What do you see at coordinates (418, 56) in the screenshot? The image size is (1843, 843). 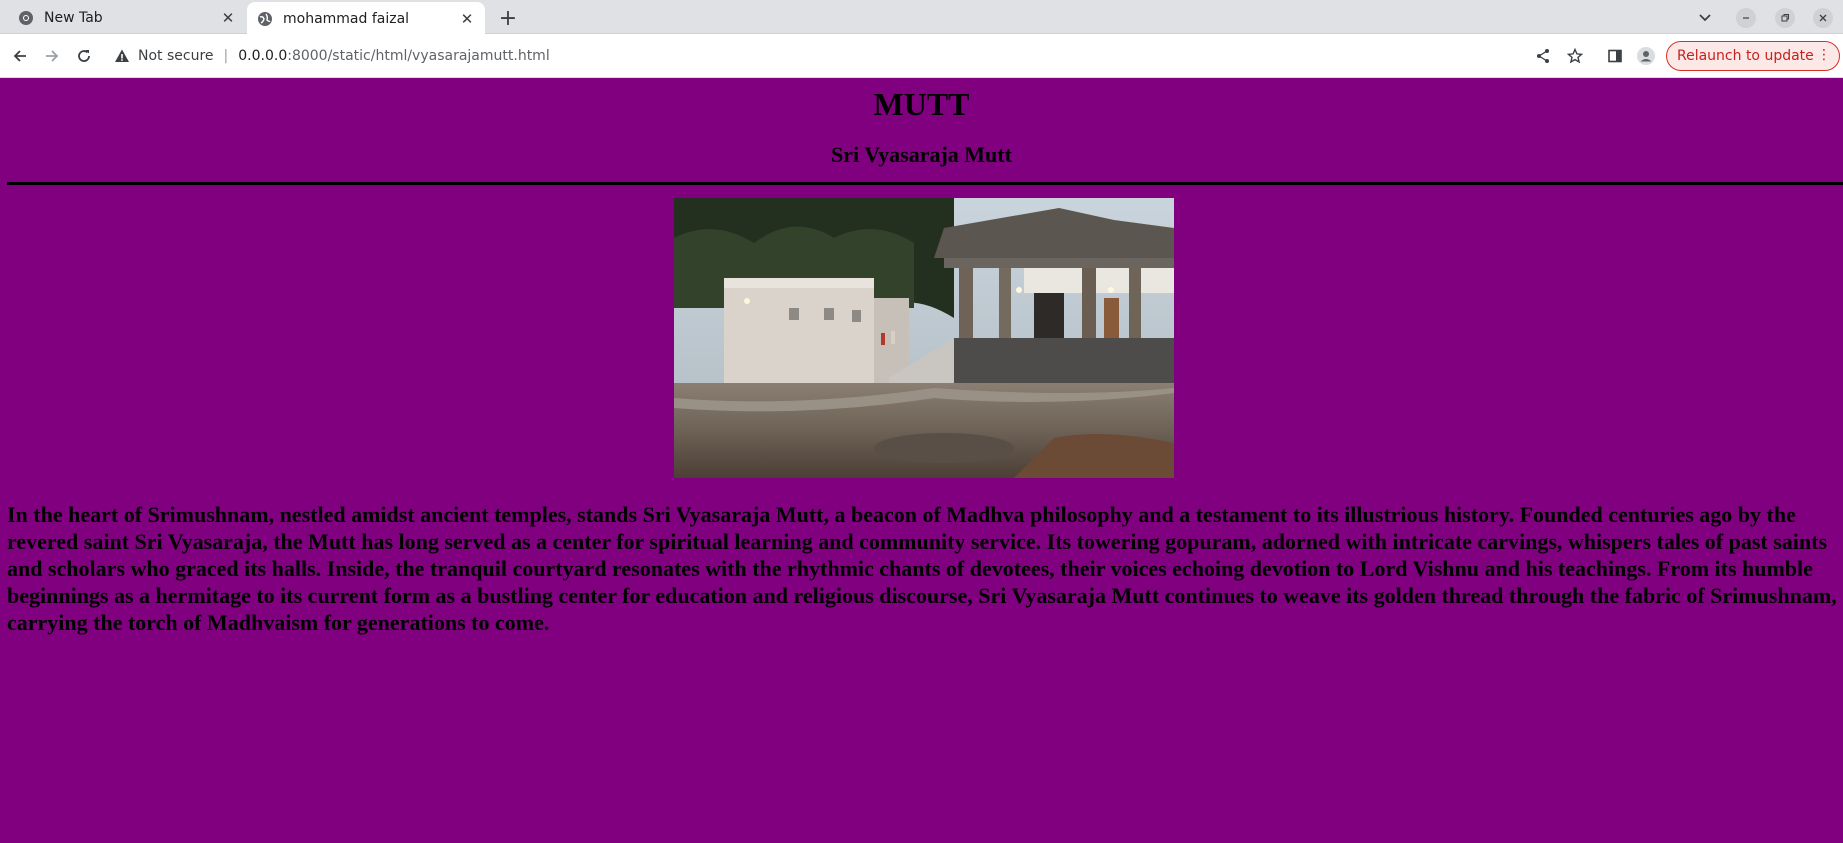 I see `url-path: :8000/static/html/vyasarajamutt.html` at bounding box center [418, 56].